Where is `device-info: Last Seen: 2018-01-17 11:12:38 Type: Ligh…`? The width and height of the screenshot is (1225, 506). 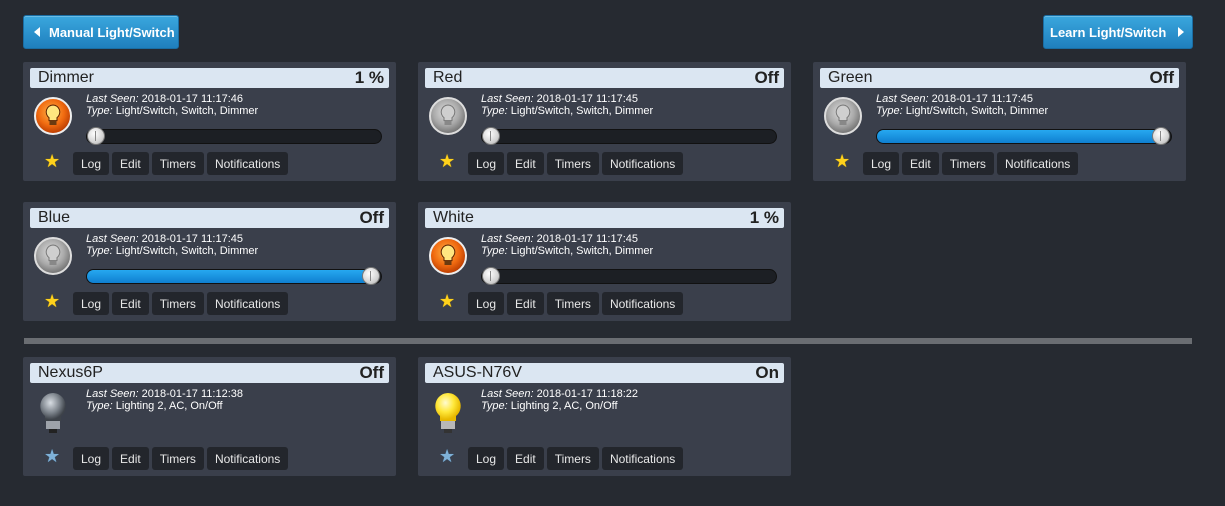 device-info: Last Seen: 2018-01-17 11:12:38 Type: Ligh… is located at coordinates (164, 400).